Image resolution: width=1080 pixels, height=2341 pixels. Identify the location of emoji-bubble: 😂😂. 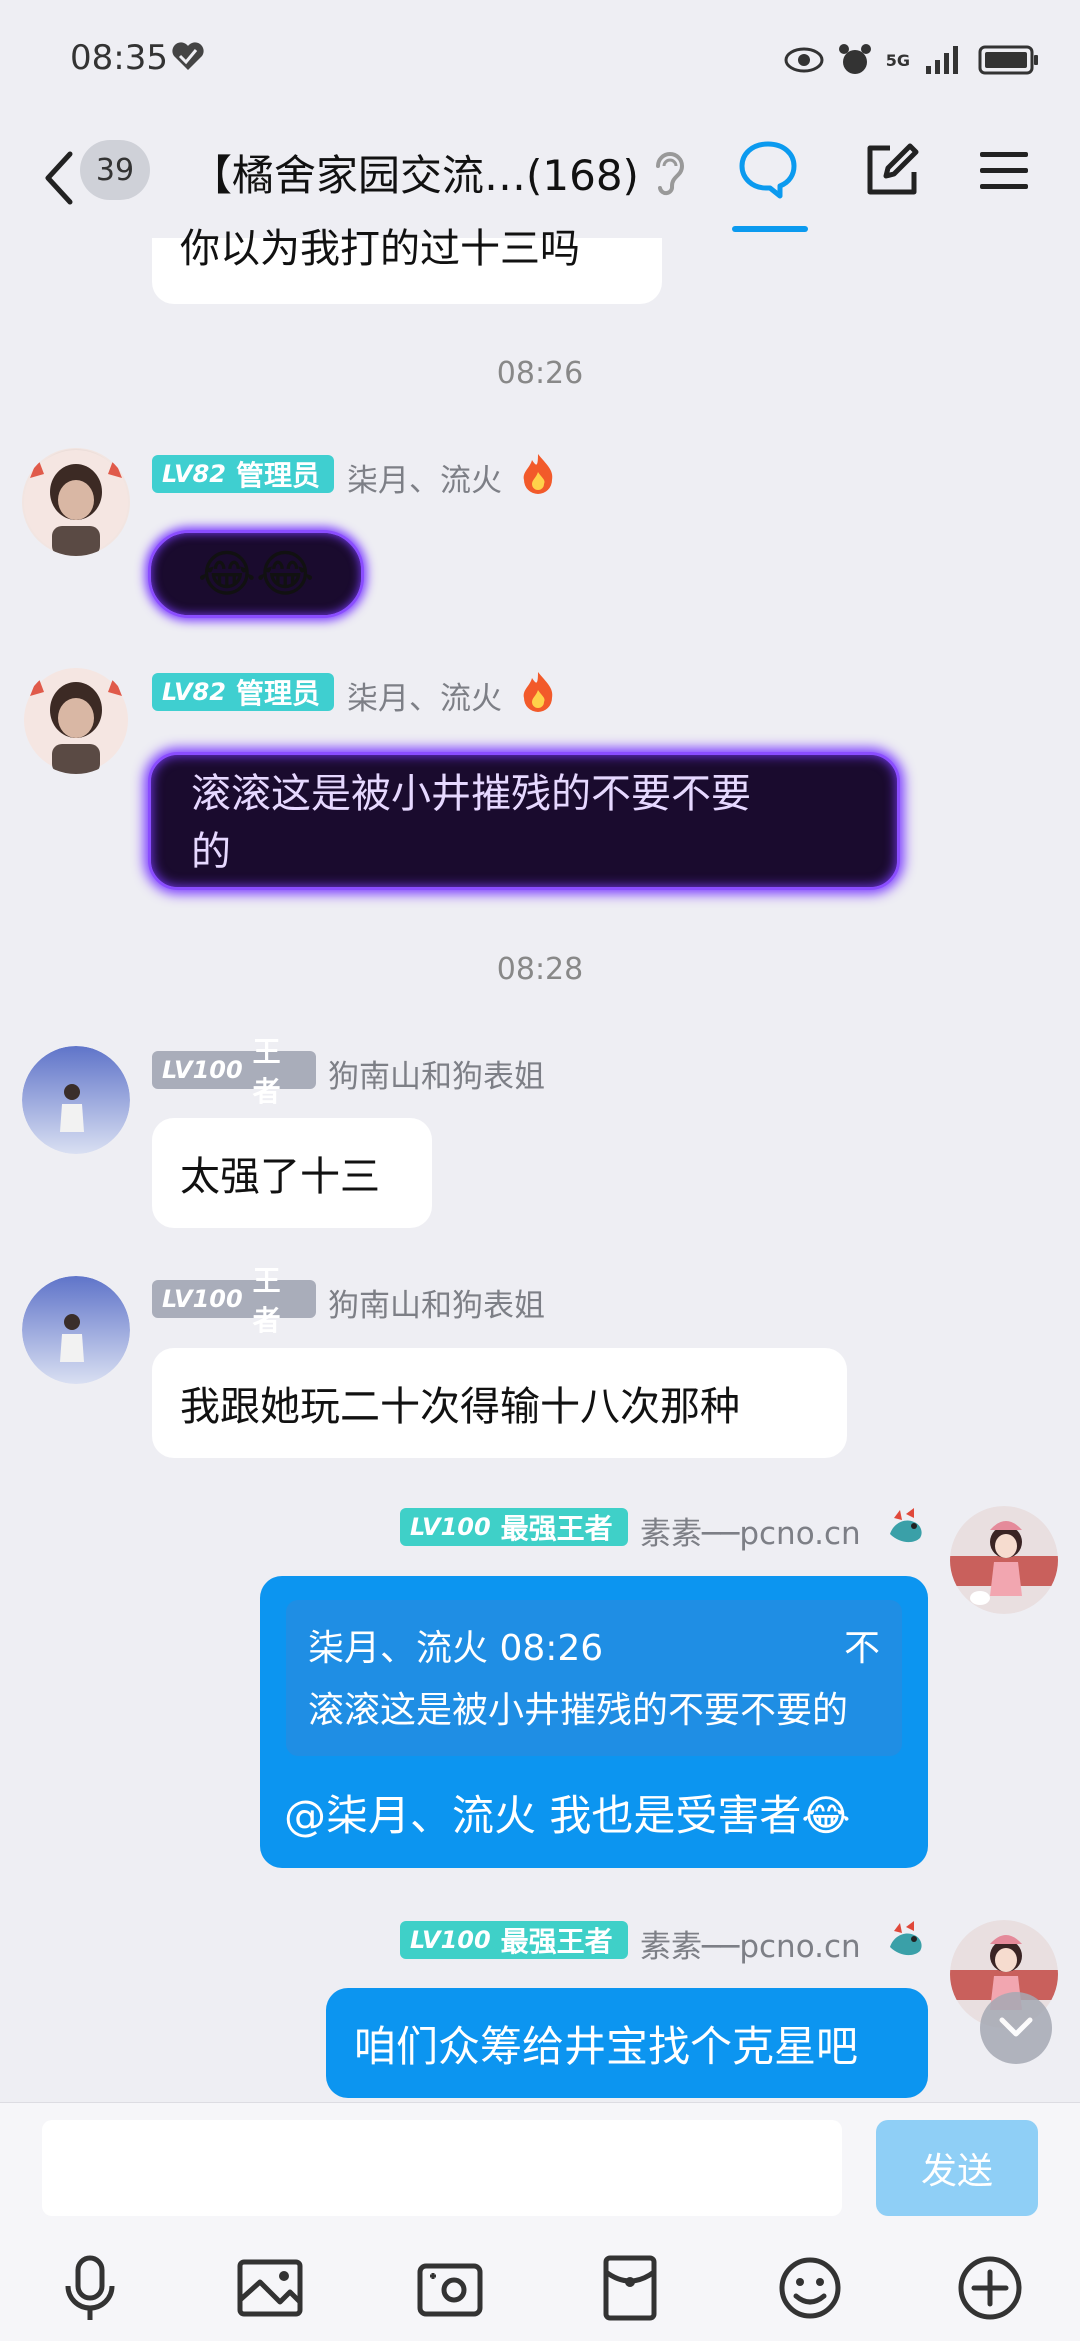
(256, 574).